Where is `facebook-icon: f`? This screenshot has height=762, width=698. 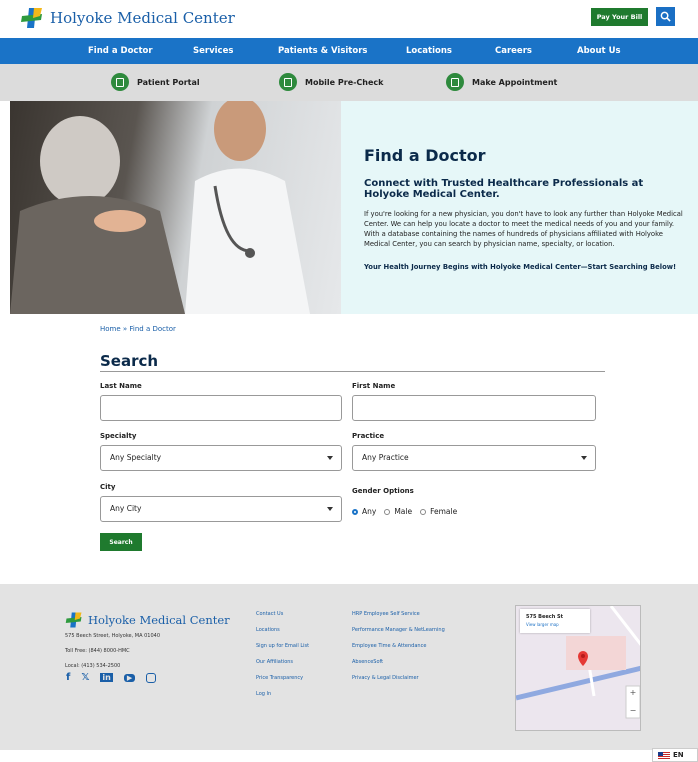
facebook-icon: f is located at coordinates (68, 677).